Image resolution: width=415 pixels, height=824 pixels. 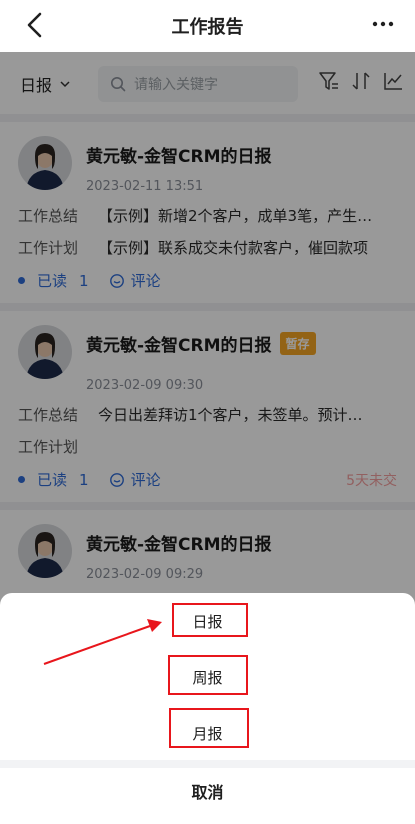 I want to click on page-title: 工作报告, so click(x=207, y=27).